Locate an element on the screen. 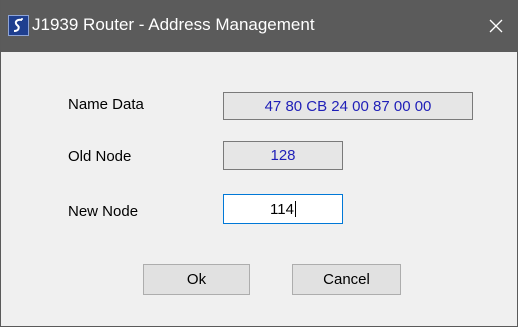 The height and width of the screenshot is (327, 518). name-data-field: 47 80 CB 24 00 87 00 00 is located at coordinates (348, 106).